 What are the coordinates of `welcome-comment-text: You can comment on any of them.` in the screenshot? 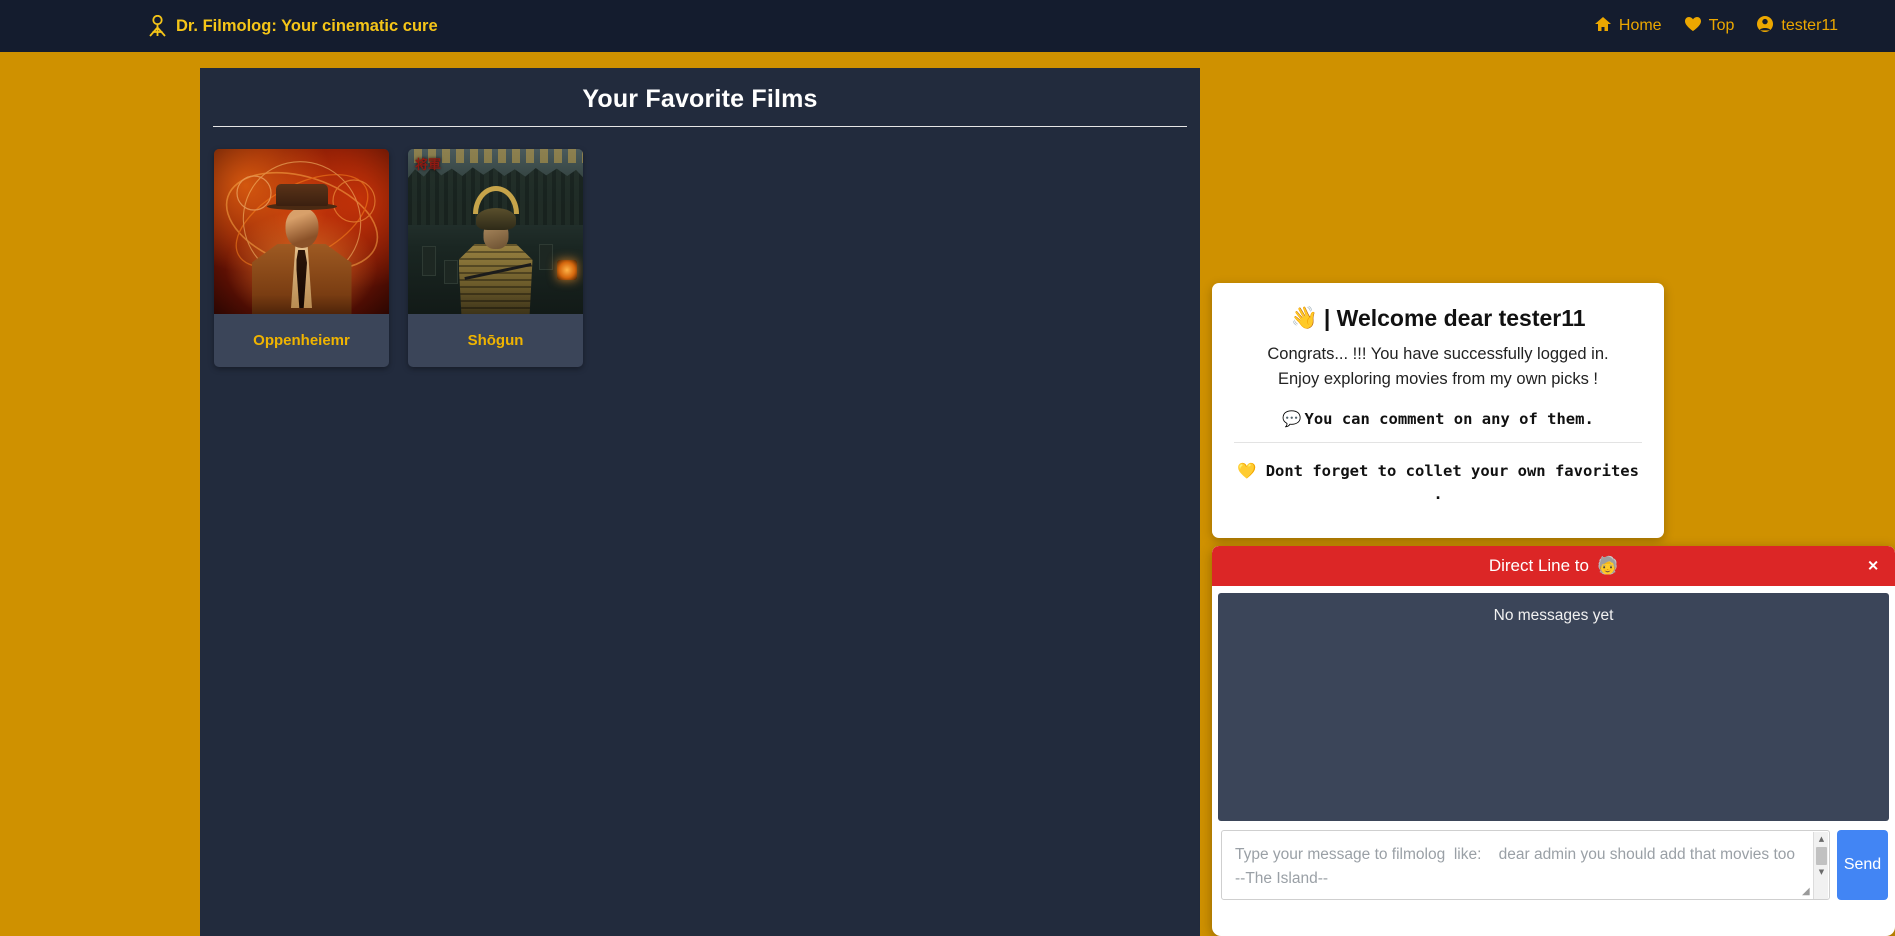 It's located at (1449, 418).